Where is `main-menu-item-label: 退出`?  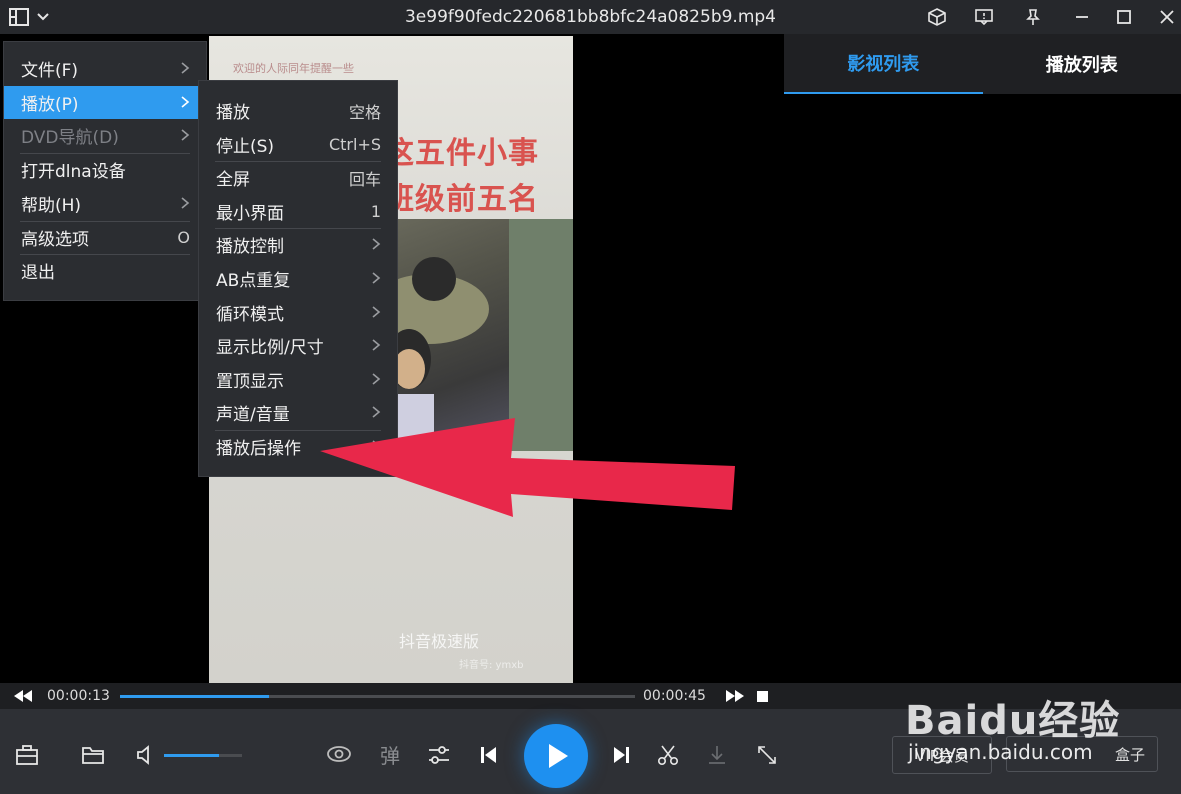 main-menu-item-label: 退出 is located at coordinates (38, 273).